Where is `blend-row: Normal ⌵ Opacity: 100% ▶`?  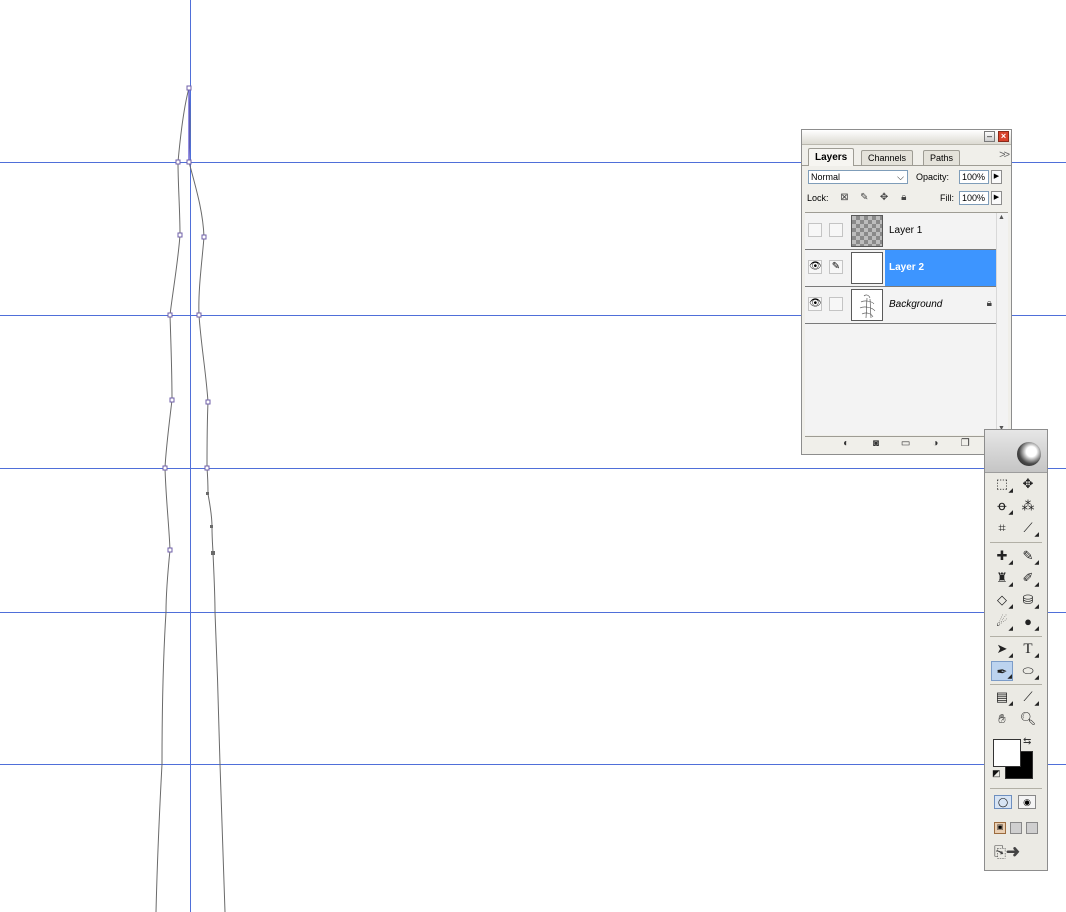
blend-row: Normal ⌵ Opacity: 100% ▶ is located at coordinates (906, 177).